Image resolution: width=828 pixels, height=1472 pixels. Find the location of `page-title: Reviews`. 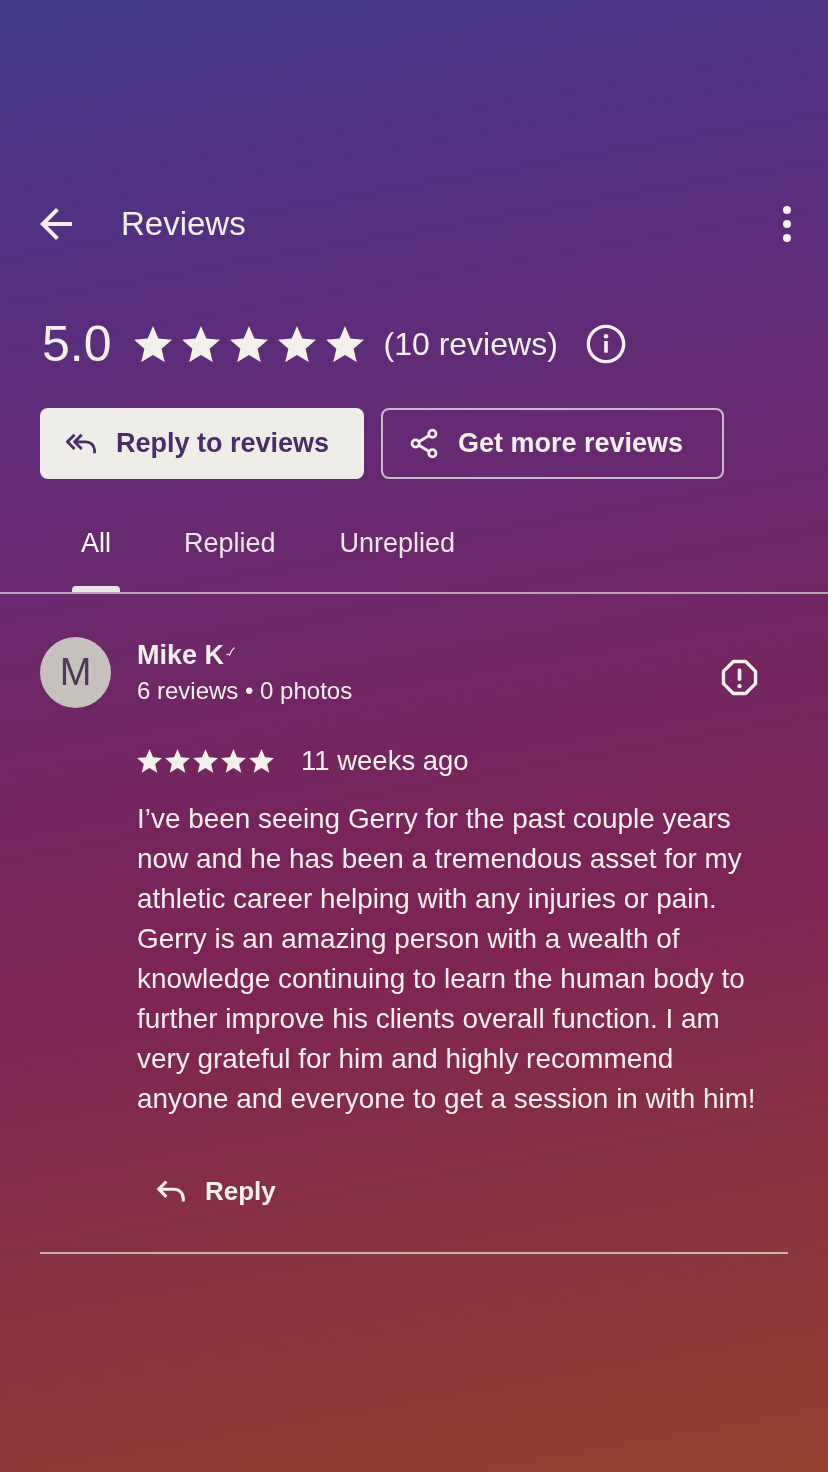

page-title: Reviews is located at coordinates (183, 224).